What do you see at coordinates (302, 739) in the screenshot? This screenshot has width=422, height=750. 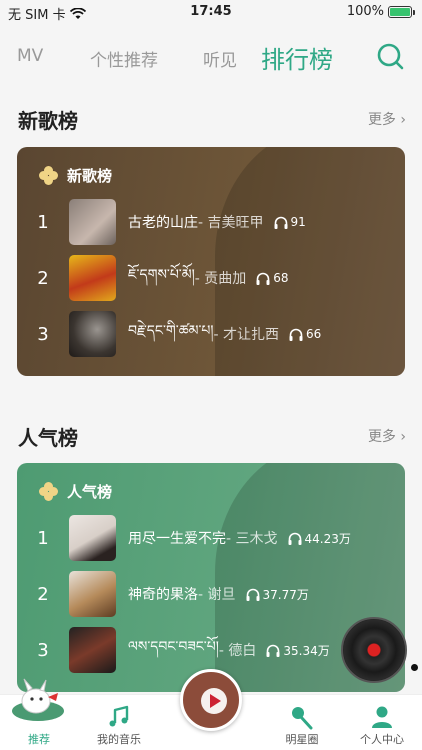 I see `tab-label: 明星圈` at bounding box center [302, 739].